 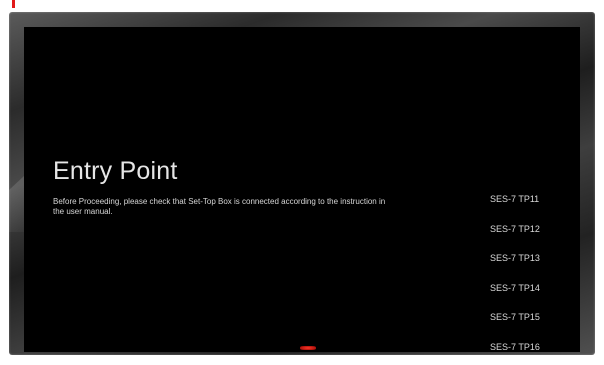 I want to click on transponder-item-tp12: SES-7 TP12, so click(x=533, y=230).